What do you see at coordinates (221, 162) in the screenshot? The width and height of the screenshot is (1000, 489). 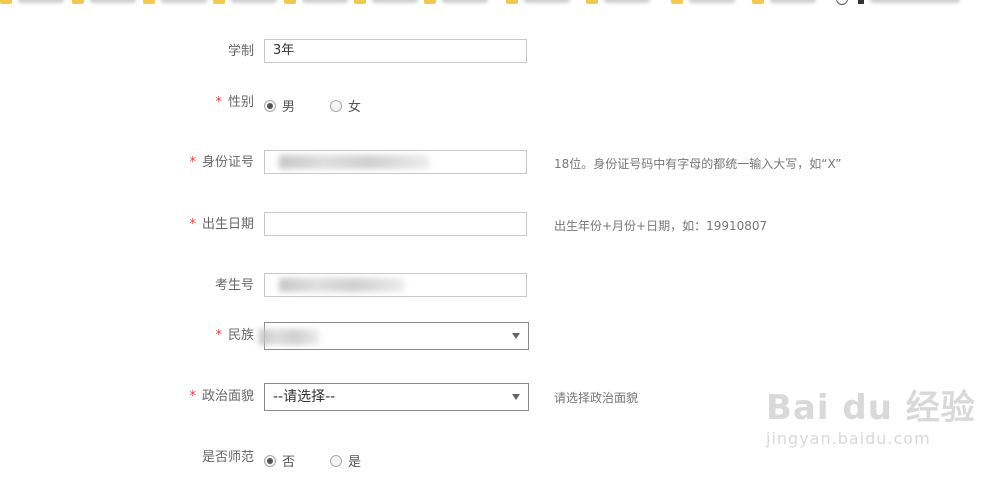 I see `id-number-label: * 身份证号` at bounding box center [221, 162].